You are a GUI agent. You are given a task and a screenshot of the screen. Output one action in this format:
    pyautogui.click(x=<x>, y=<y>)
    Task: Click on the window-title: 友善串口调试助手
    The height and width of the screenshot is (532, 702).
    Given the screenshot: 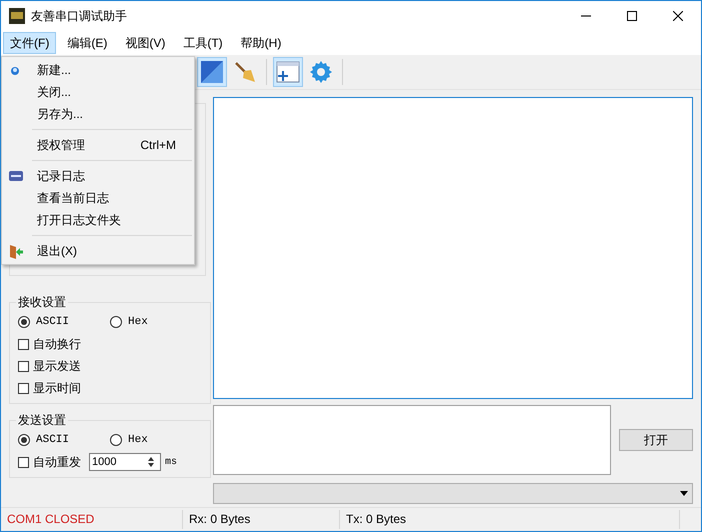 What is the action you would take?
    pyautogui.click(x=79, y=16)
    